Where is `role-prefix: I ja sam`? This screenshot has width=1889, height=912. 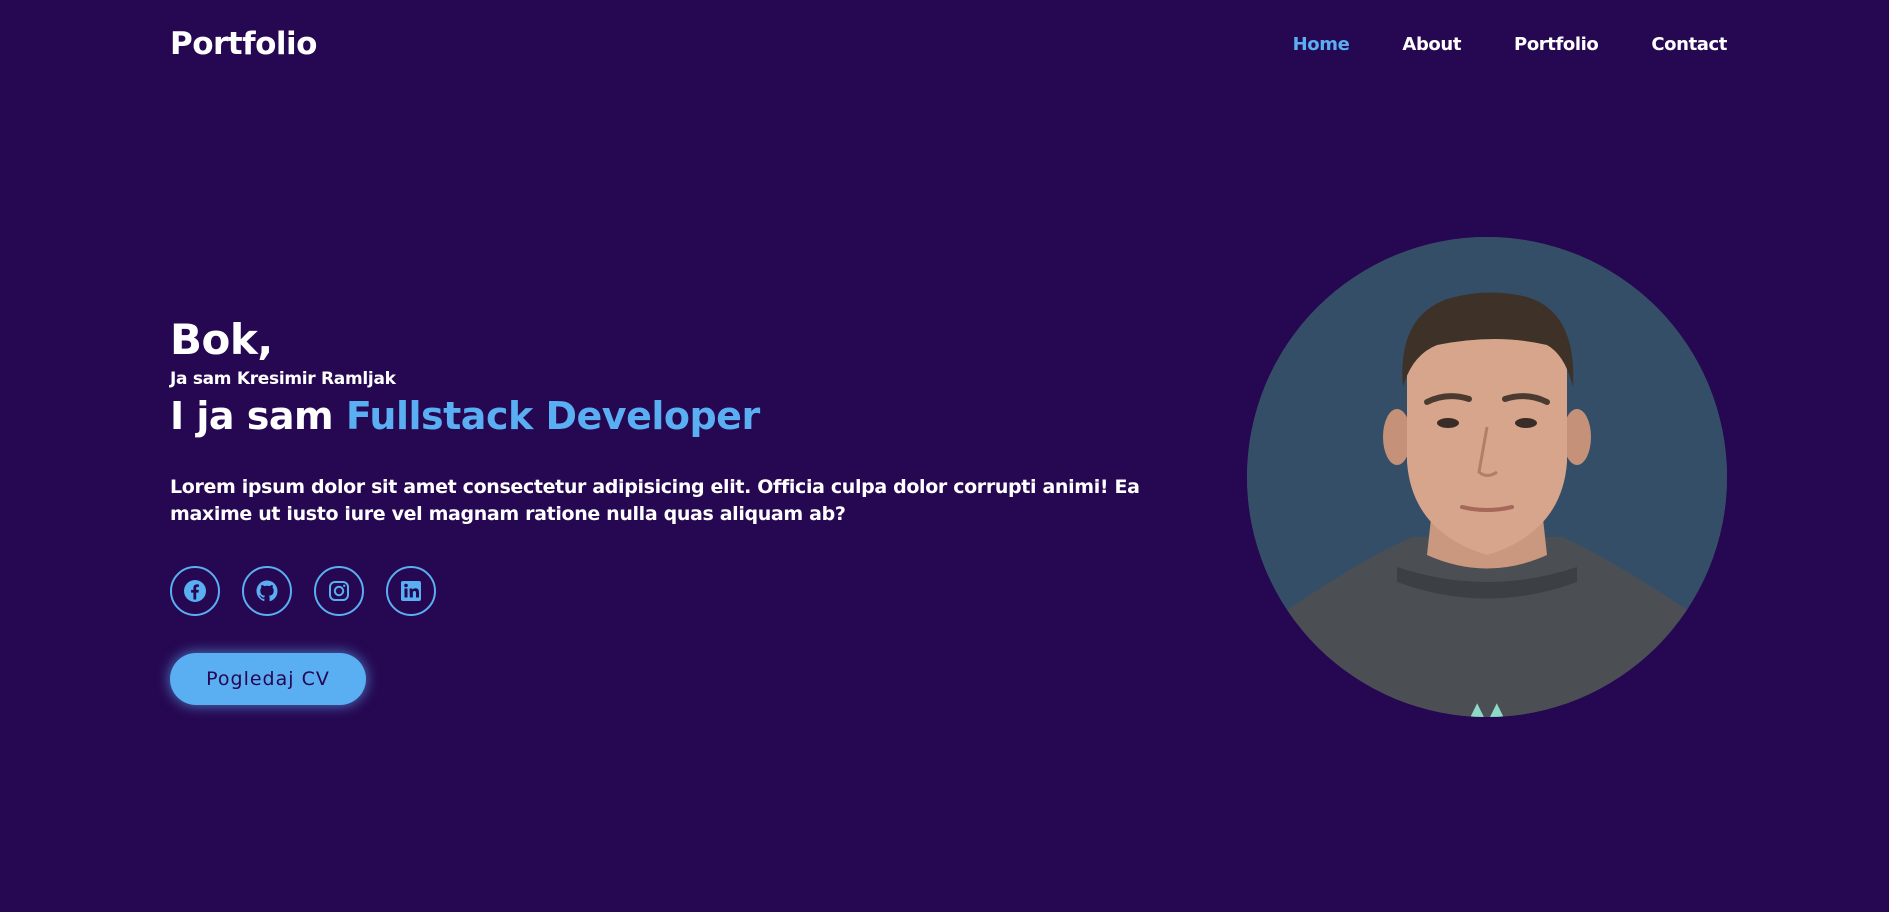 role-prefix: I ja sam is located at coordinates (252, 416).